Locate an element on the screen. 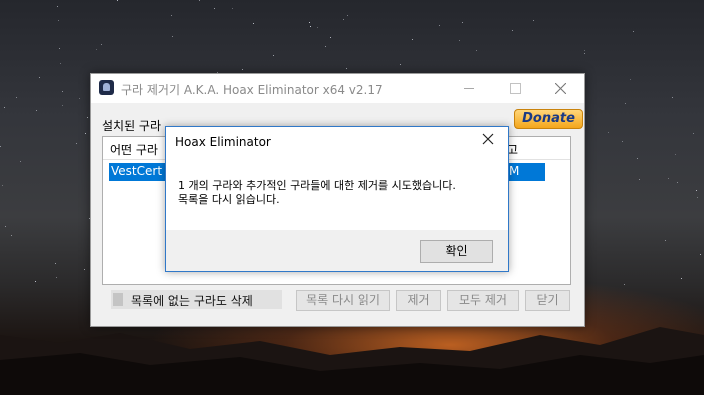  dialog-close-button is located at coordinates (488, 140).